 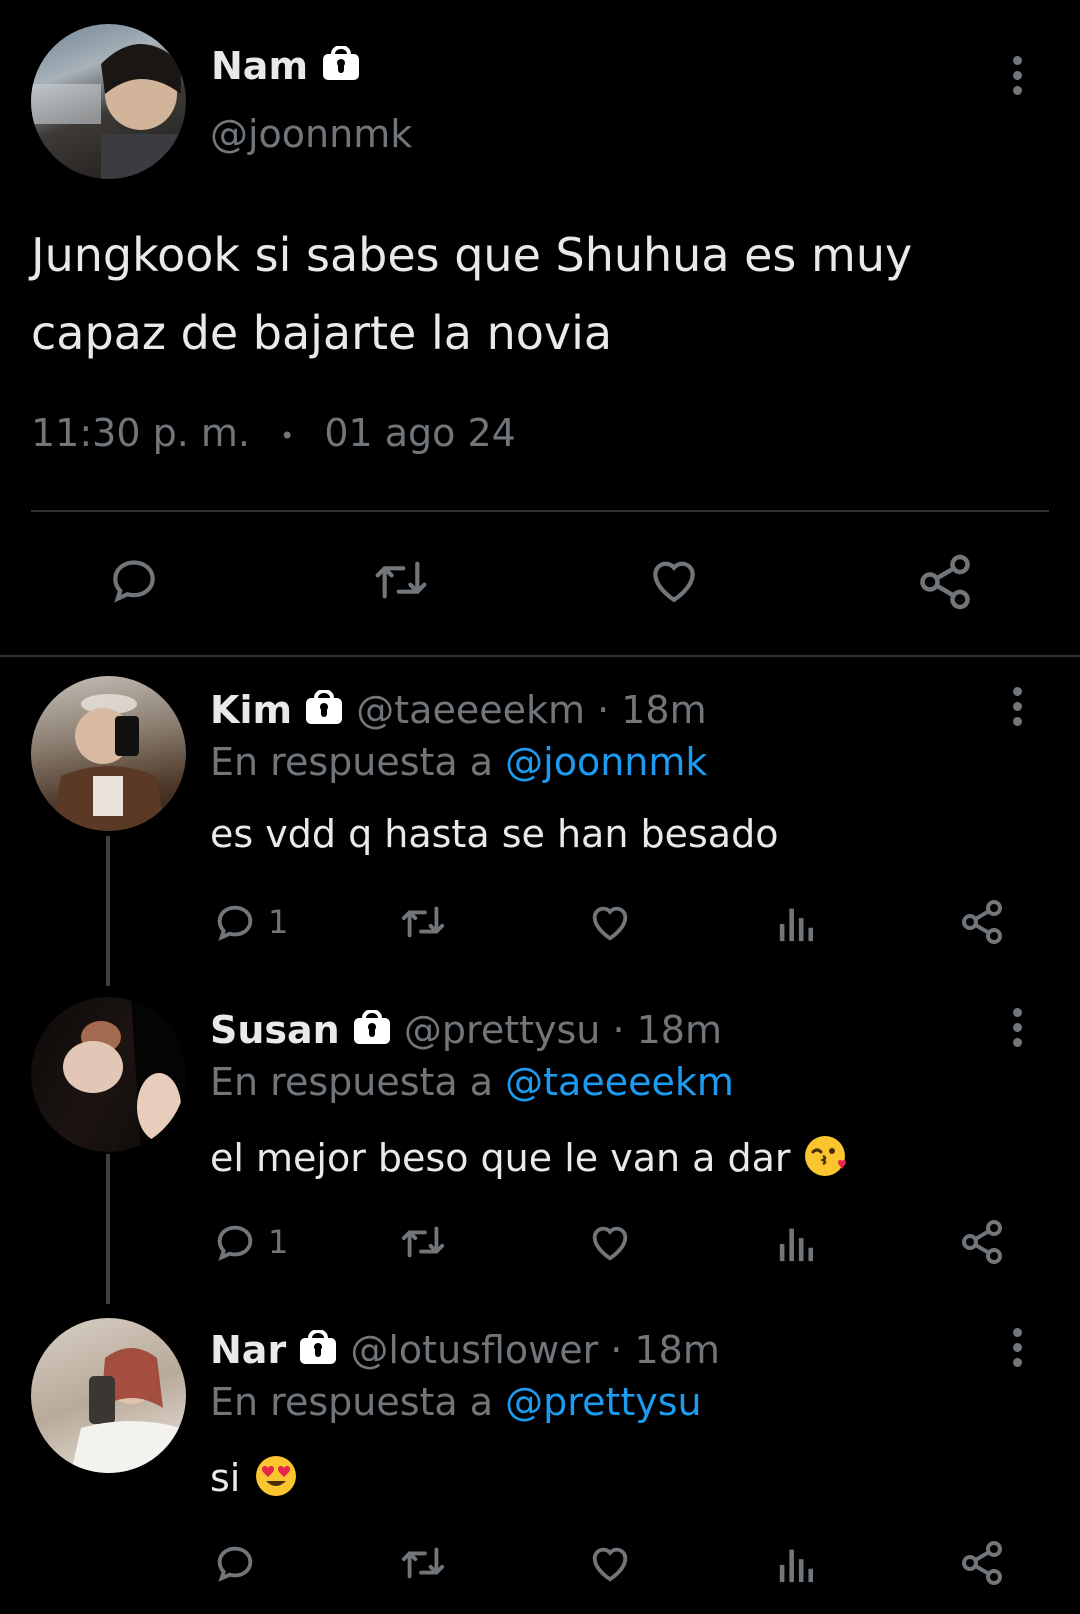 What do you see at coordinates (827, 1160) in the screenshot?
I see `kiss-wink-emoji-icon` at bounding box center [827, 1160].